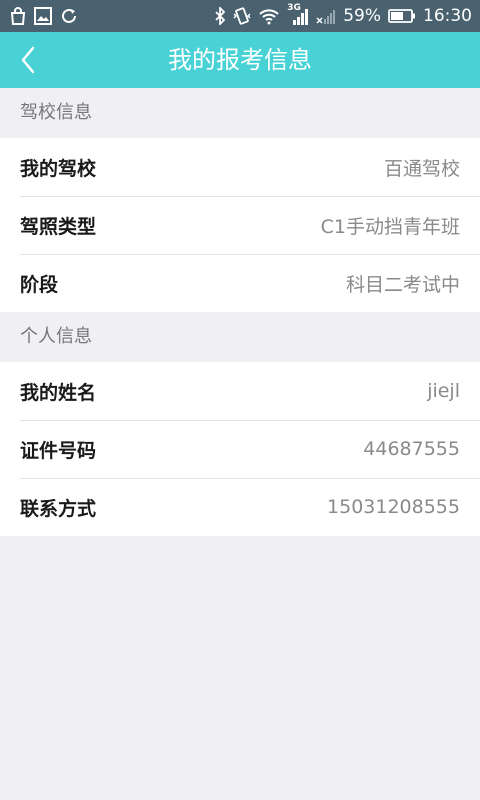  I want to click on row-id-number: 证件号码 44687555, so click(240, 449).